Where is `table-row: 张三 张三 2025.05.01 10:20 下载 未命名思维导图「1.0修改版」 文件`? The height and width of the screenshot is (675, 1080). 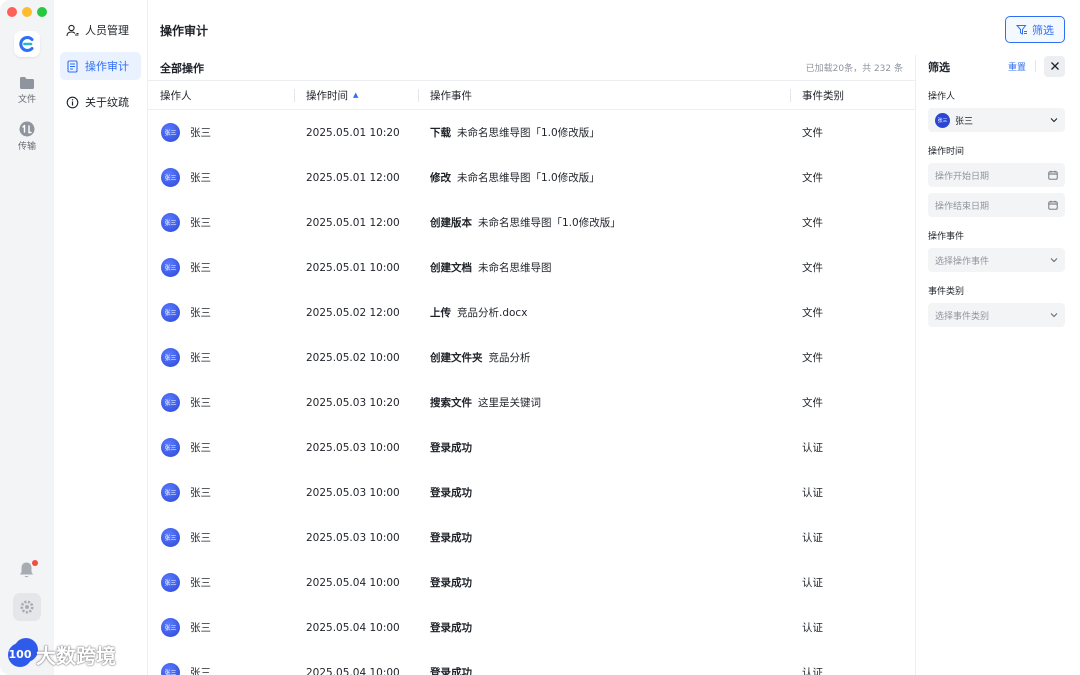
table-row: 张三 张三 2025.05.01 10:20 下载 未命名思维导图「1.0修改版」 文件 is located at coordinates (531, 132).